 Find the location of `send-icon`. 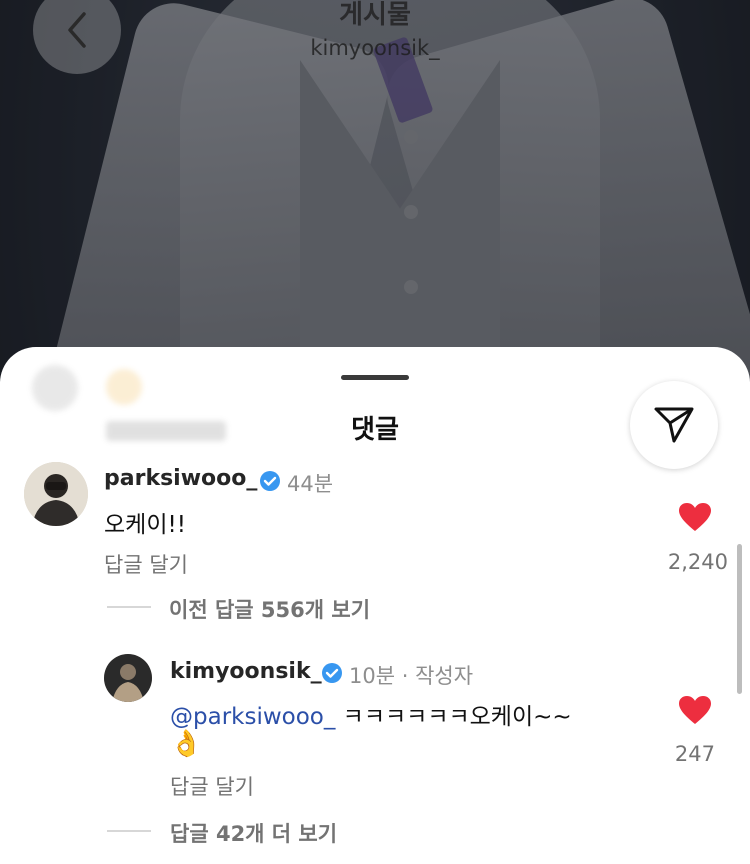

send-icon is located at coordinates (674, 425).